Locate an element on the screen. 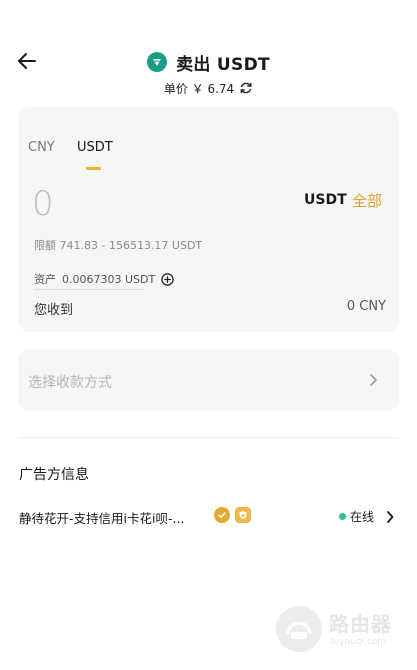 Image resolution: width=417 pixels, height=670 pixels. asset-value: 0.0067303 USDT is located at coordinates (109, 279).